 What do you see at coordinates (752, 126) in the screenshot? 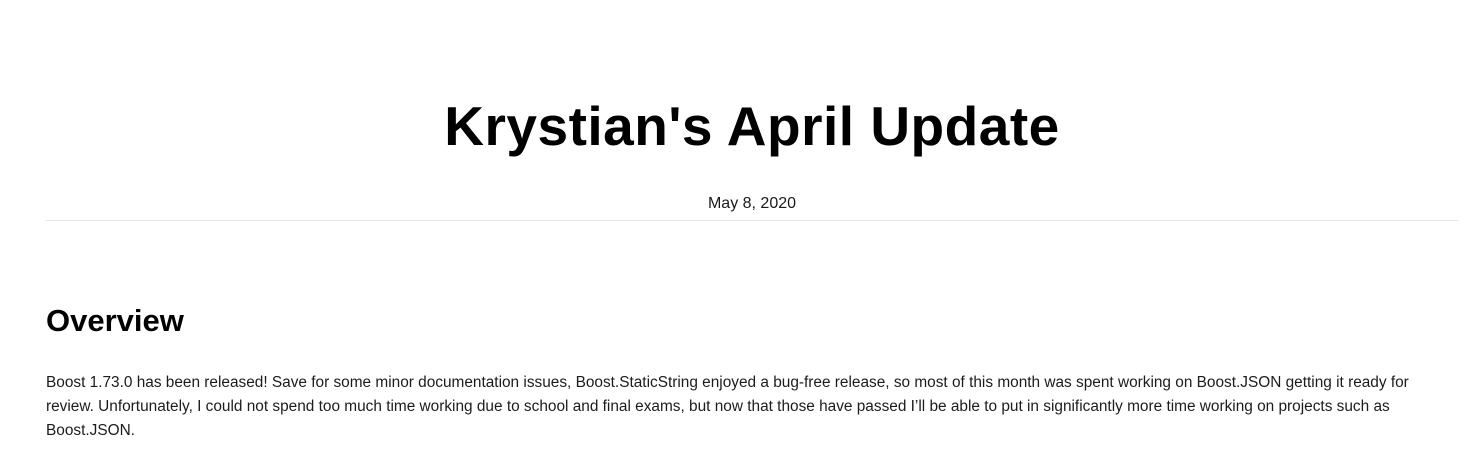
I see `page-title: Krystian's April Update` at bounding box center [752, 126].